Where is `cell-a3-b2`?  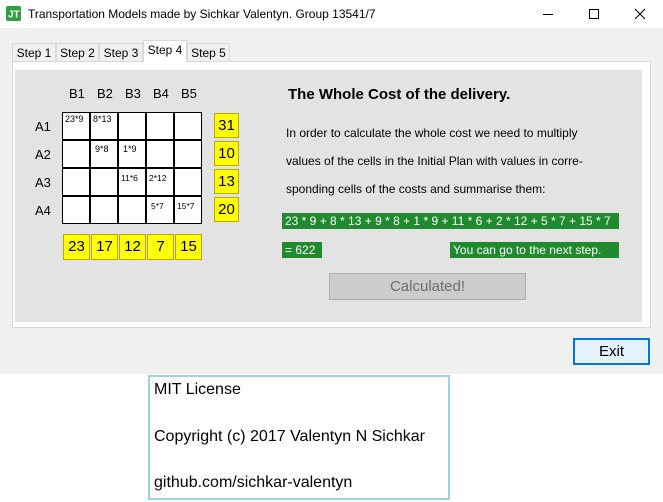
cell-a3-b2 is located at coordinates (104, 182).